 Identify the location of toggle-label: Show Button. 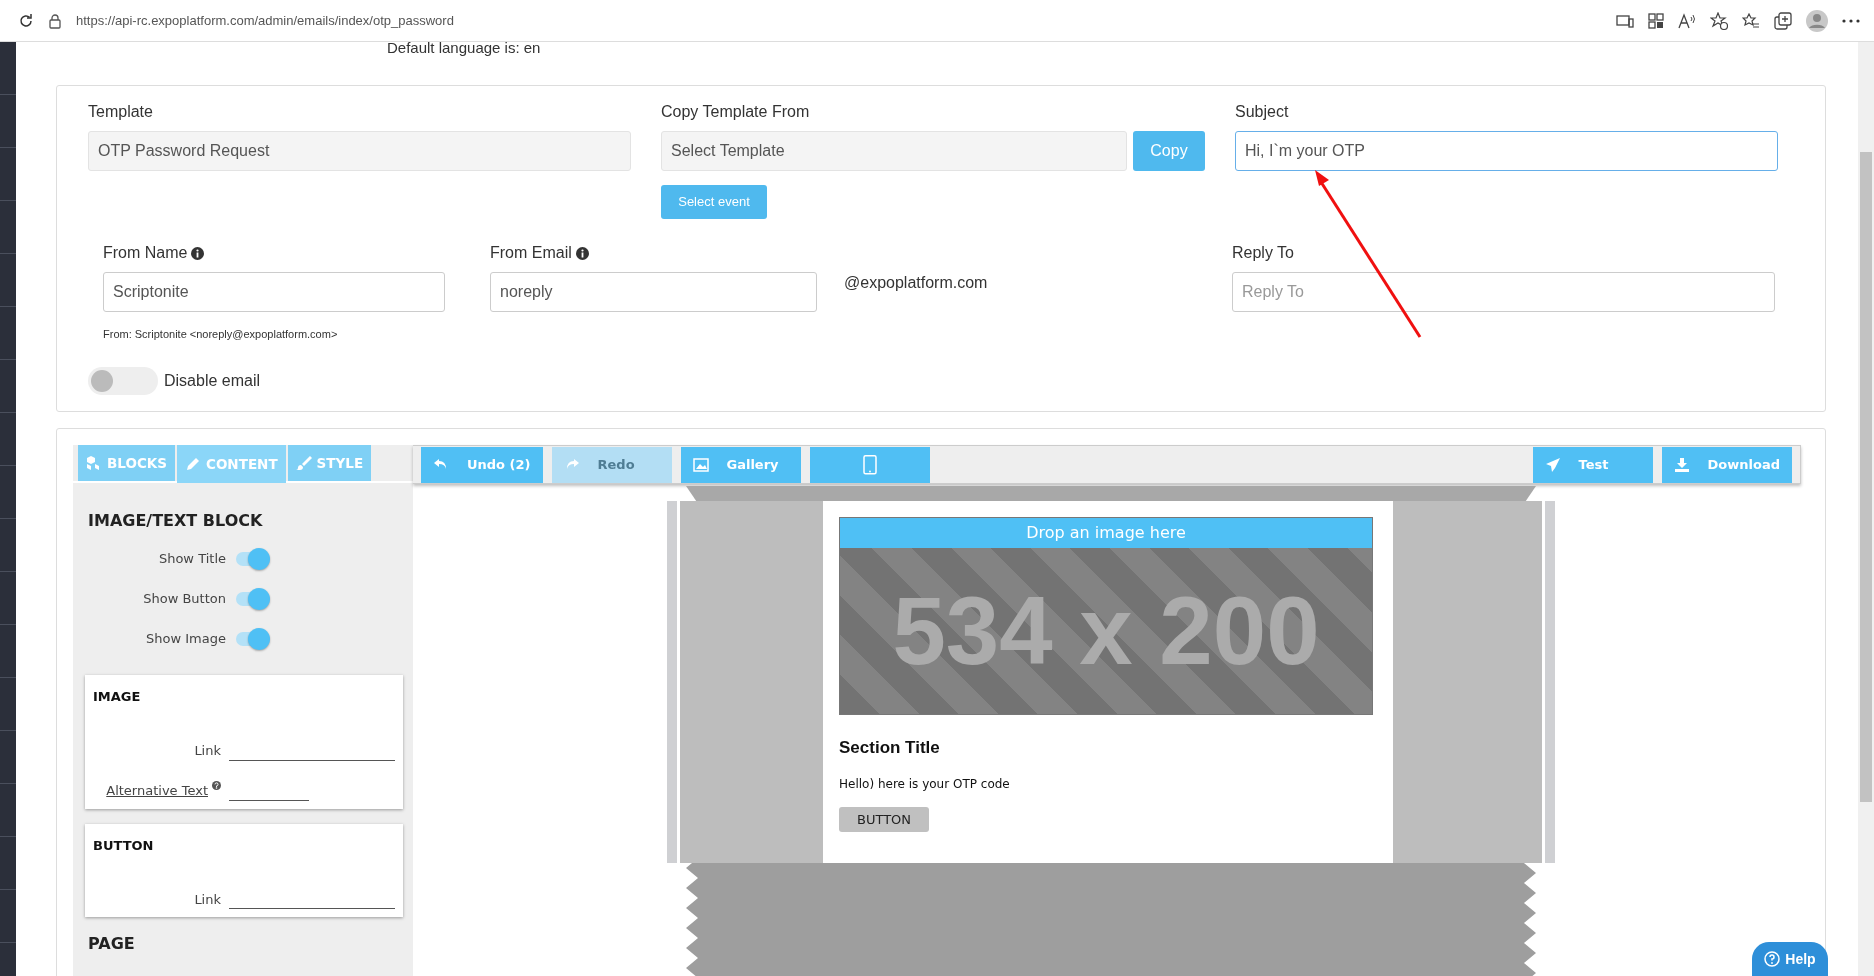
(184, 599).